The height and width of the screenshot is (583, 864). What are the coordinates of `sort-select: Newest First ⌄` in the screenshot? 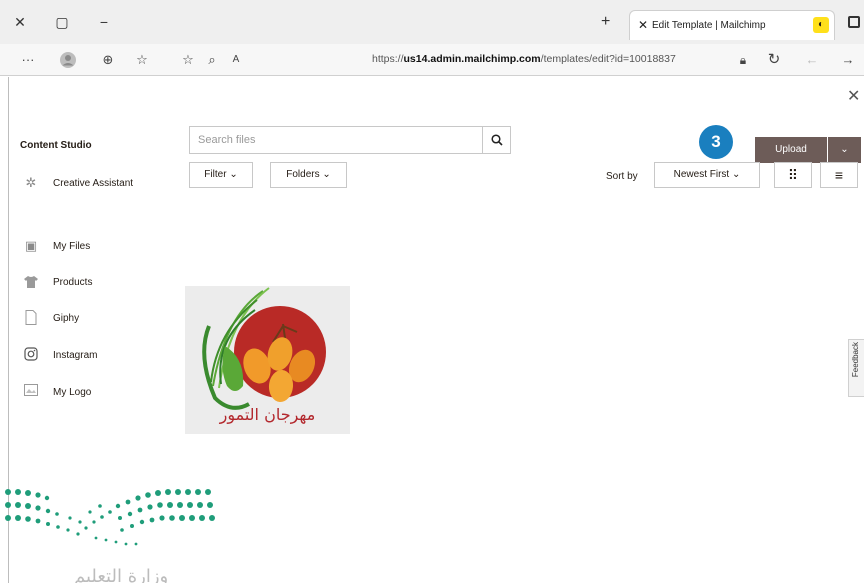 It's located at (707, 175).